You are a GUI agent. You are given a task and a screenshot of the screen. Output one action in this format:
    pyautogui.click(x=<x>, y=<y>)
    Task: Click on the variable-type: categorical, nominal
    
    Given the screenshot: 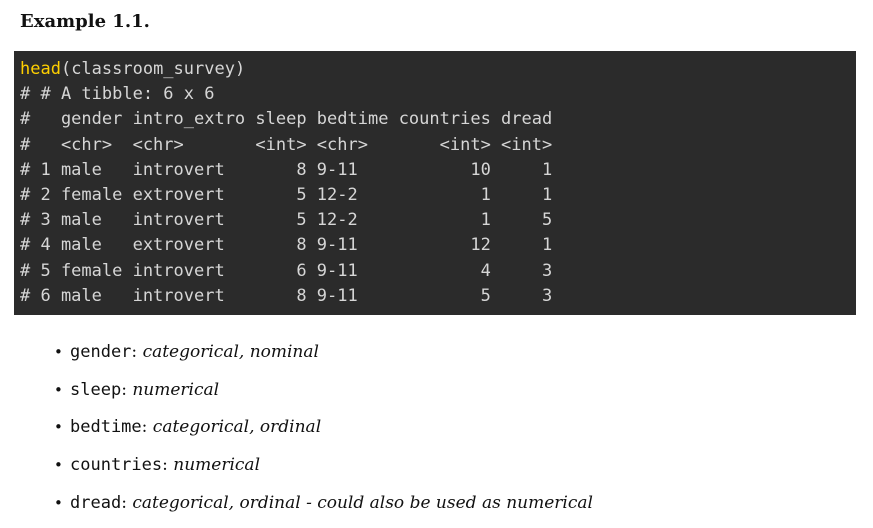 What is the action you would take?
    pyautogui.click(x=230, y=352)
    